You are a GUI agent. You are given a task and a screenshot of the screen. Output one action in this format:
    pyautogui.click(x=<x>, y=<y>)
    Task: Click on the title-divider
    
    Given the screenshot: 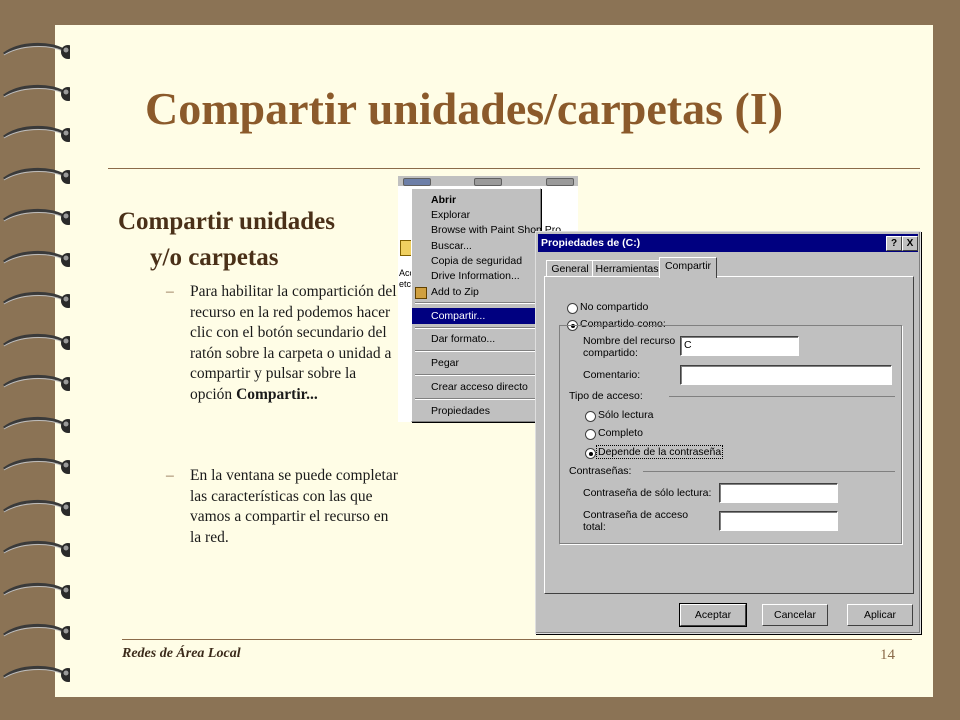 What is the action you would take?
    pyautogui.click(x=514, y=168)
    